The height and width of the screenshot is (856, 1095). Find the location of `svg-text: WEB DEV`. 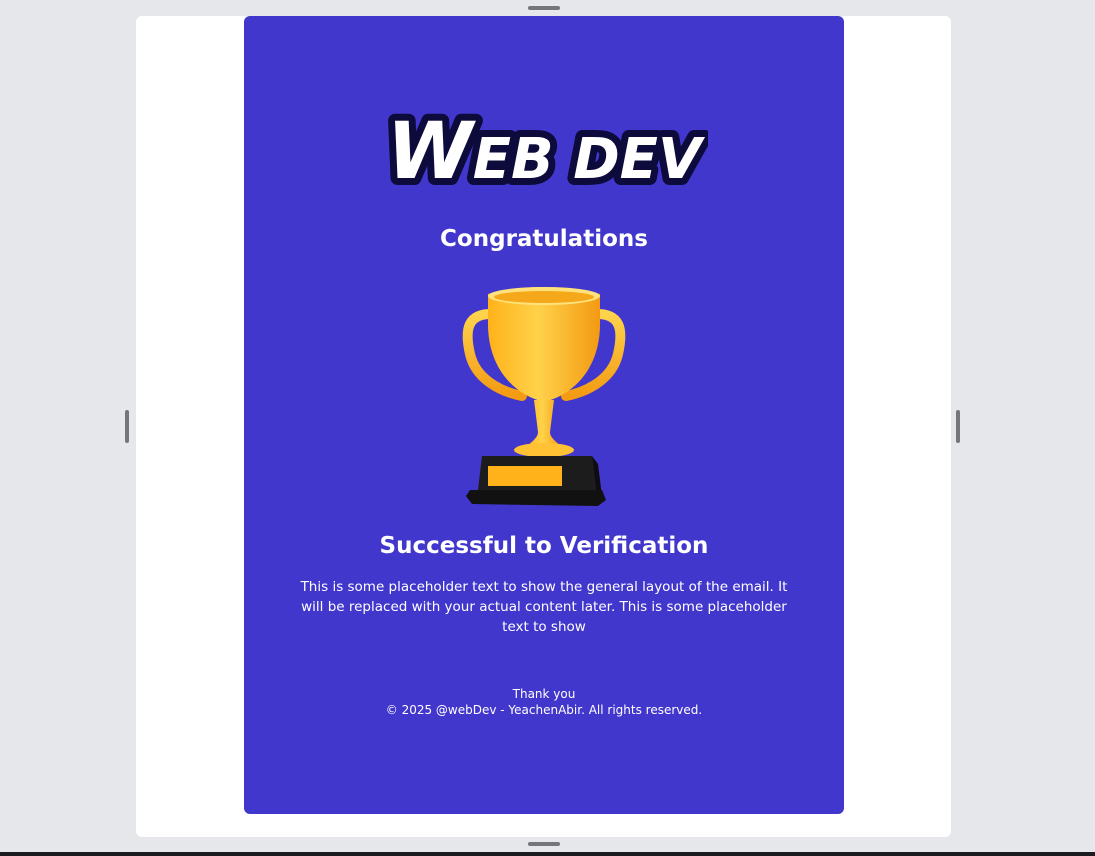

svg-text: WEB DEV is located at coordinates (546, 149).